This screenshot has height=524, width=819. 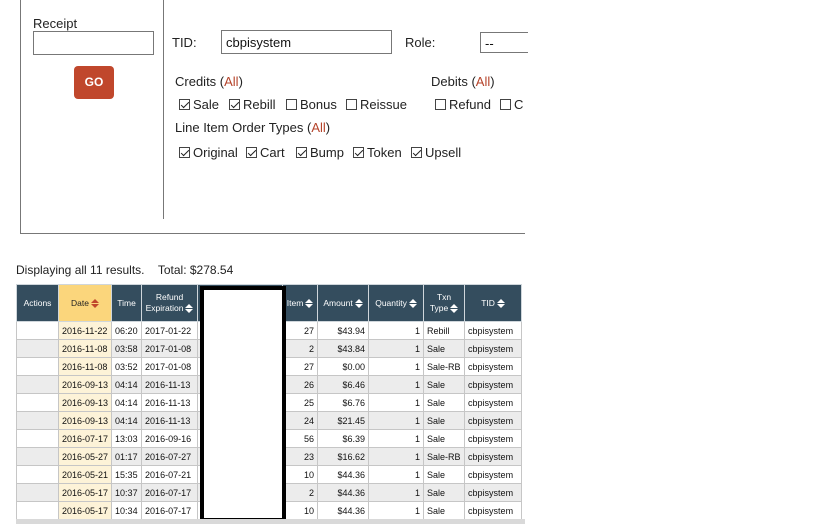 I want to click on line-item-type-option: Upsell, so click(x=436, y=152).